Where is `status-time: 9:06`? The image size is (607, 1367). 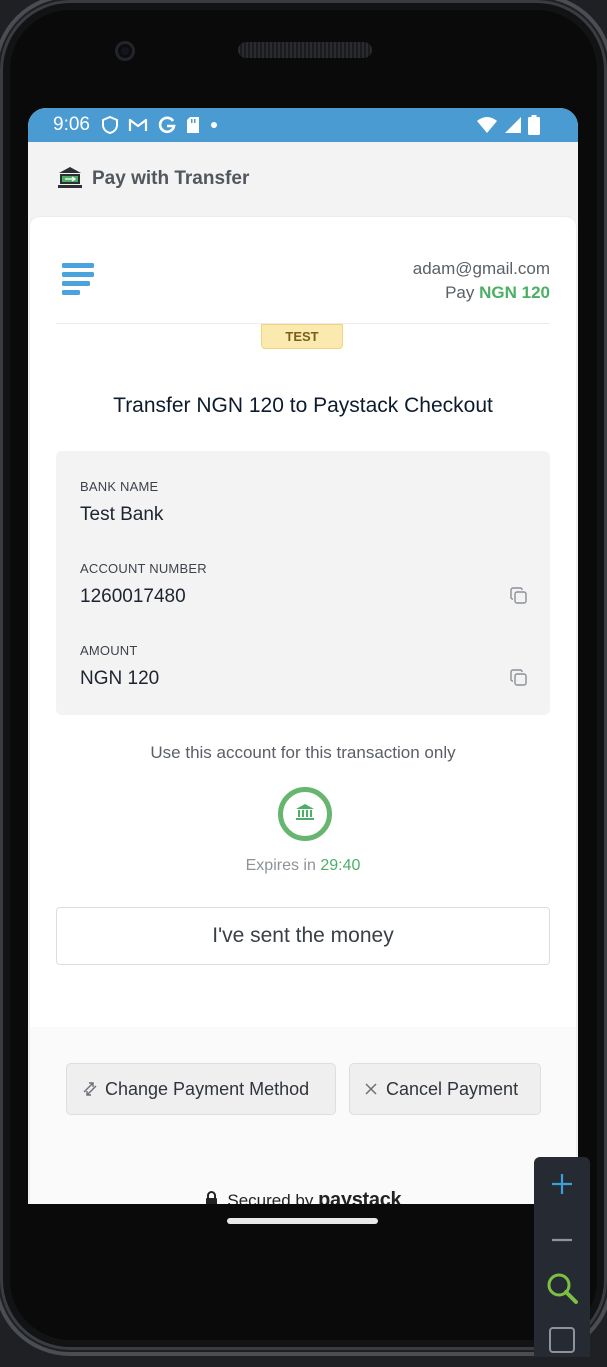
status-time: 9:06 is located at coordinates (71, 124).